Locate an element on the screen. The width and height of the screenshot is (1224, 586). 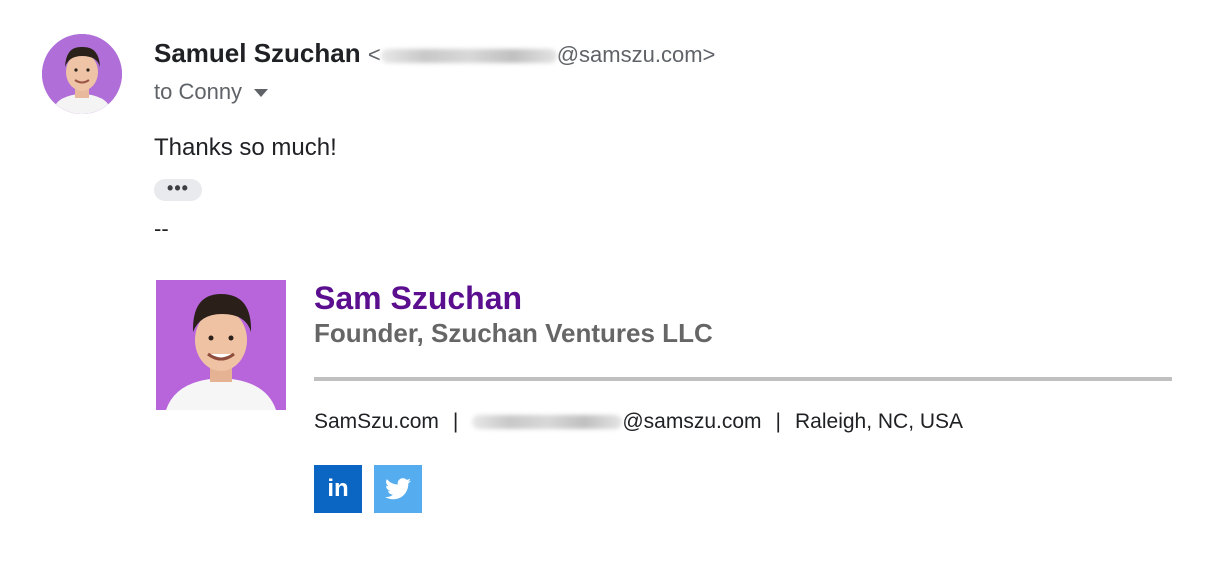
signature-title: Founder, Szuchan Ventures LLC is located at coordinates (513, 333).